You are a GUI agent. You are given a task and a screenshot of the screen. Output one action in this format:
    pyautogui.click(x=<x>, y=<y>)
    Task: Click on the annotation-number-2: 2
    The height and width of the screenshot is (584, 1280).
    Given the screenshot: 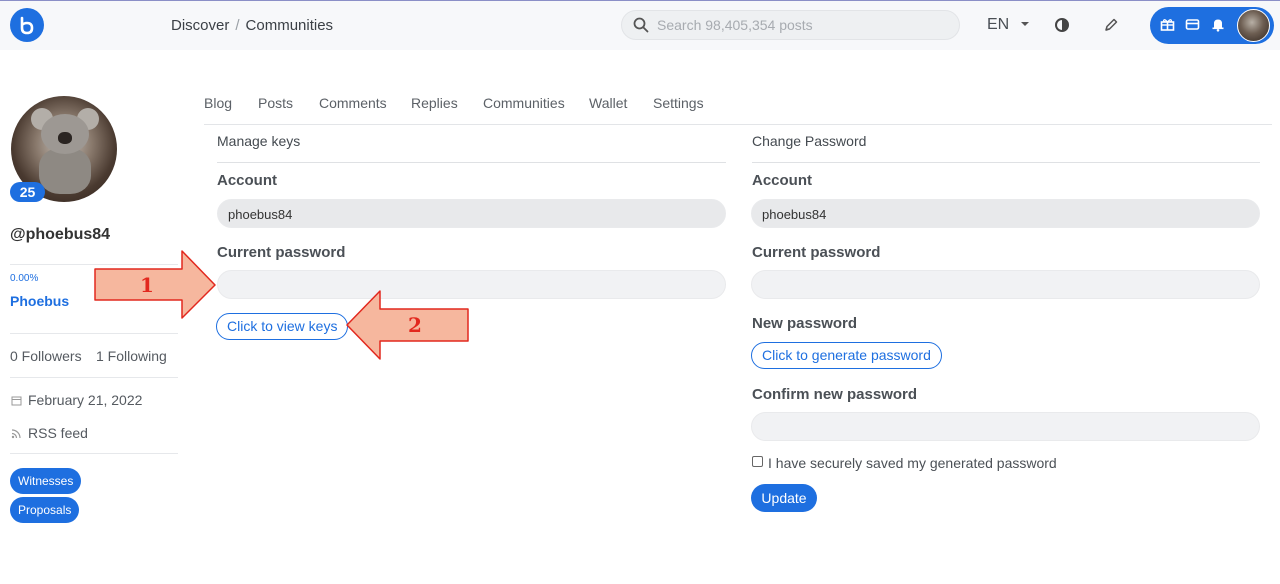 What is the action you would take?
    pyautogui.click(x=415, y=325)
    